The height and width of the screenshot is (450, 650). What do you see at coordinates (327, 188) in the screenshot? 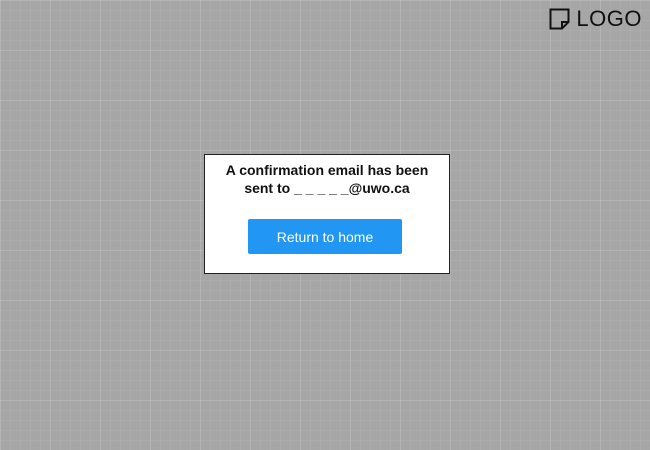
I see `confirmation-message-line-2: sent to _ _ _ _ _@uwo.ca` at bounding box center [327, 188].